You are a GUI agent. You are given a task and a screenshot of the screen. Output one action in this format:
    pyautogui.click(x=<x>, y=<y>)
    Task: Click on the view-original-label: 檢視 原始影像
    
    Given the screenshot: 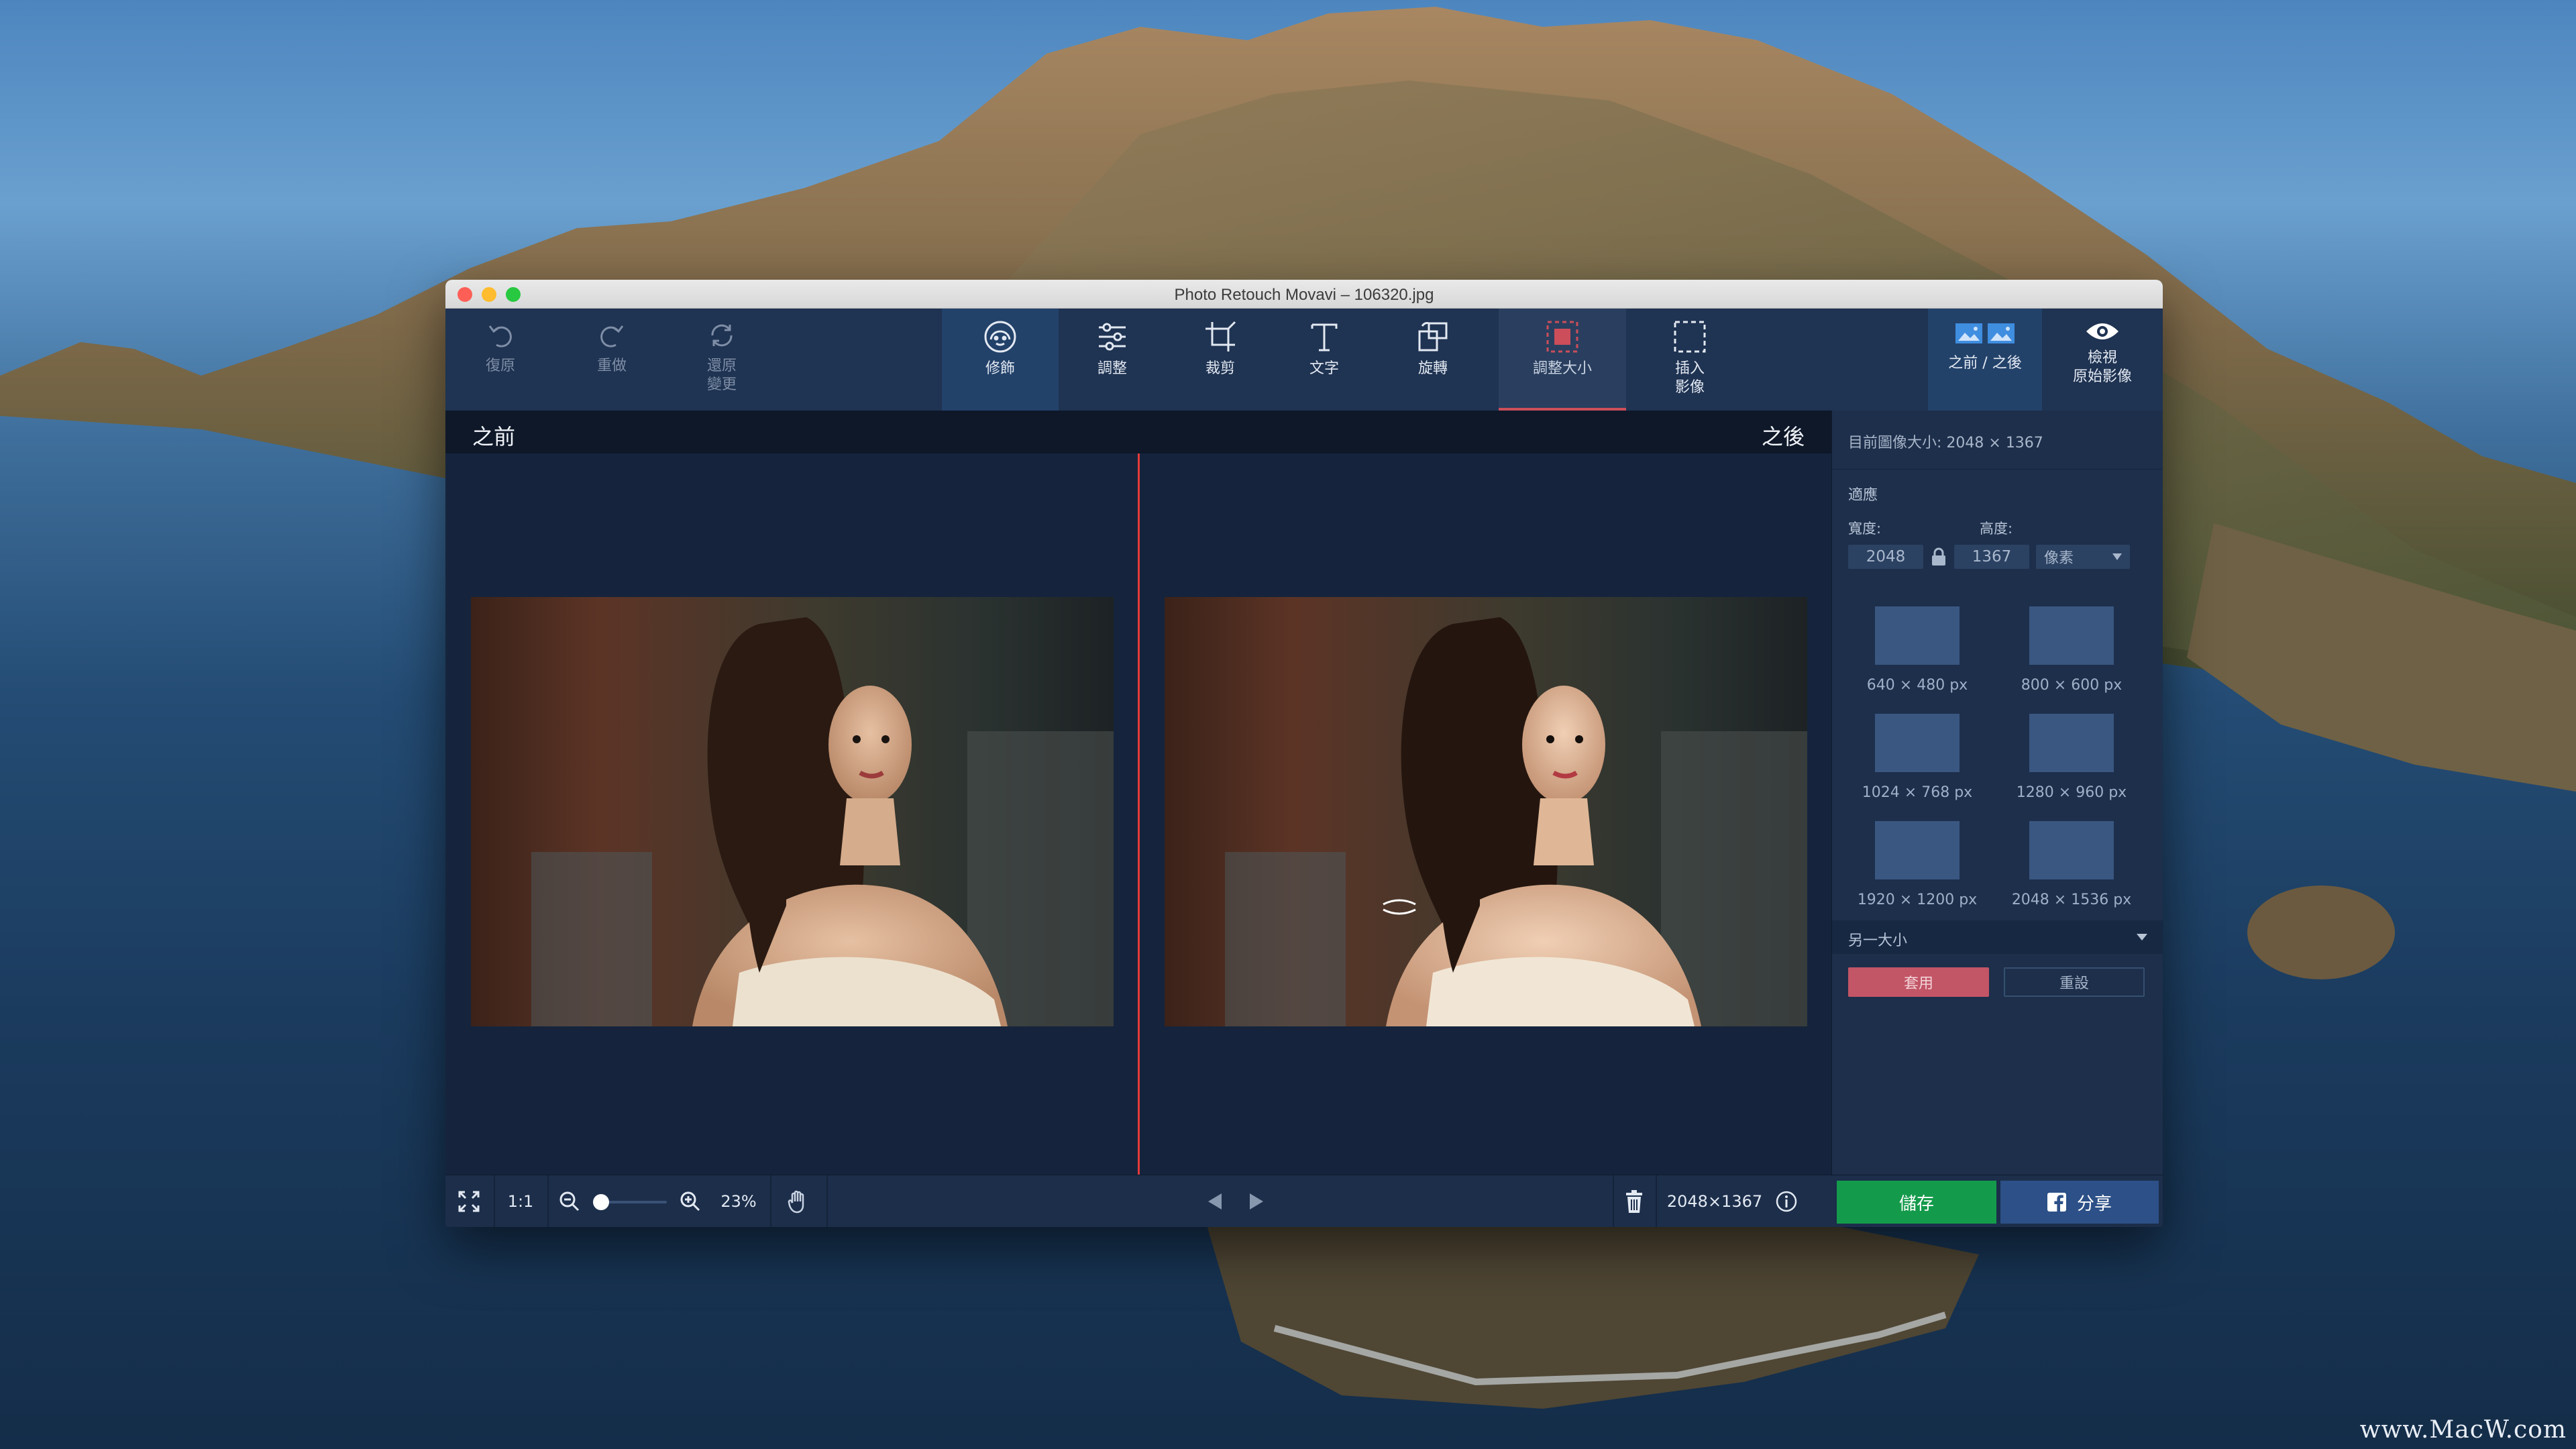 What is the action you would take?
    pyautogui.click(x=2102, y=367)
    